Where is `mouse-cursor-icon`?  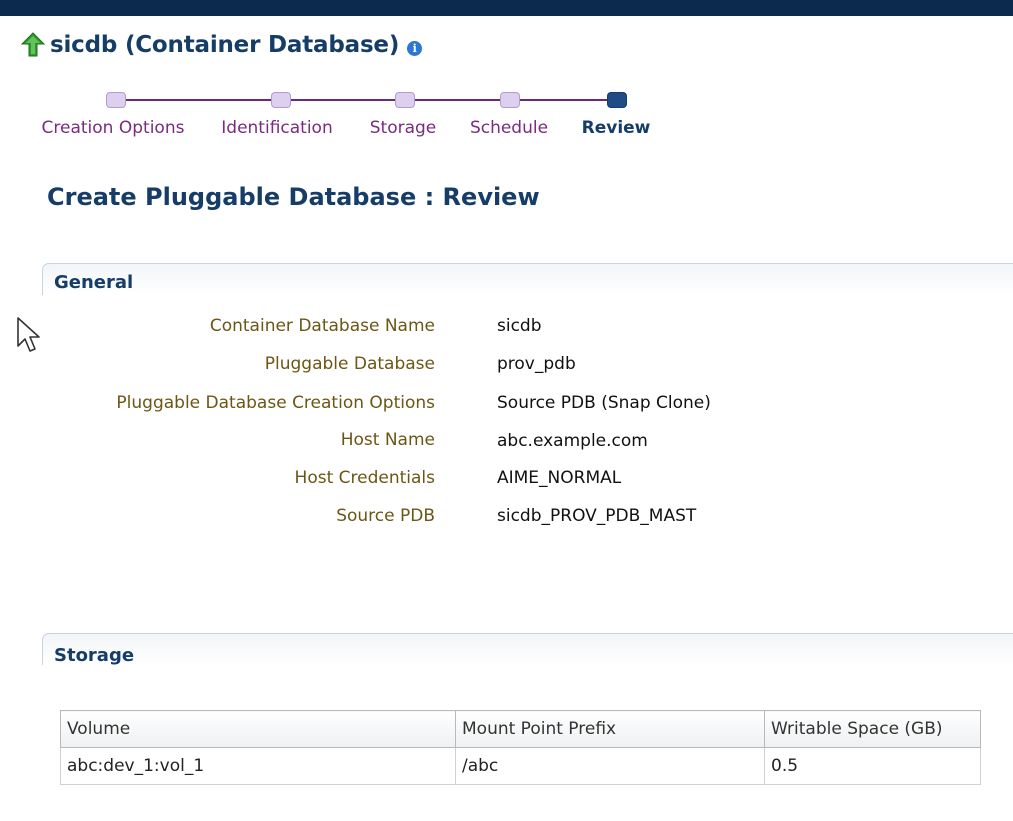
mouse-cursor-icon is located at coordinates (28, 334).